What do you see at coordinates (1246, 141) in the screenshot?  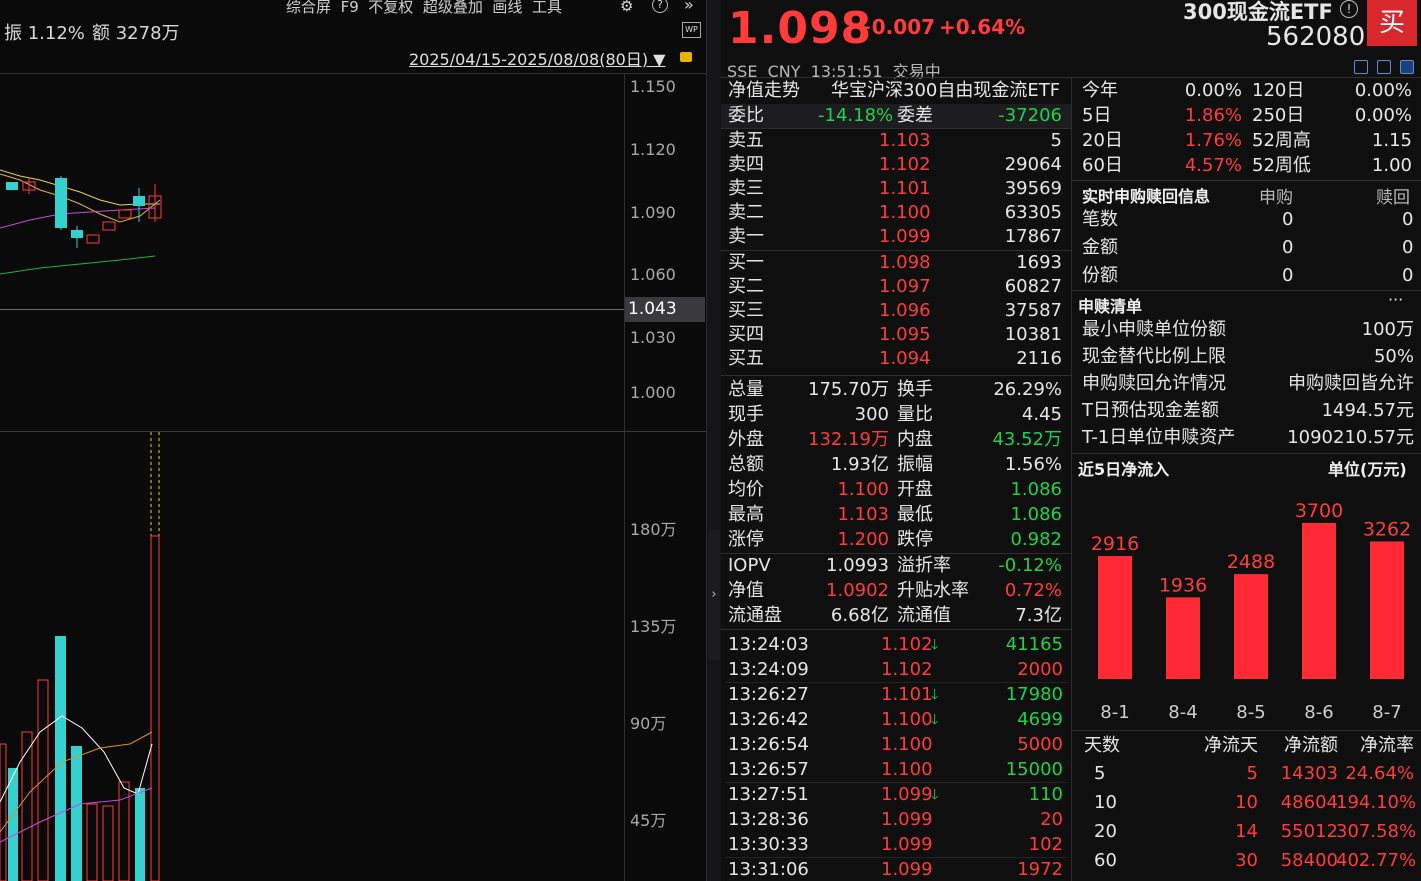 I see `performance-row: 20日 1.76% 52周高 1.15` at bounding box center [1246, 141].